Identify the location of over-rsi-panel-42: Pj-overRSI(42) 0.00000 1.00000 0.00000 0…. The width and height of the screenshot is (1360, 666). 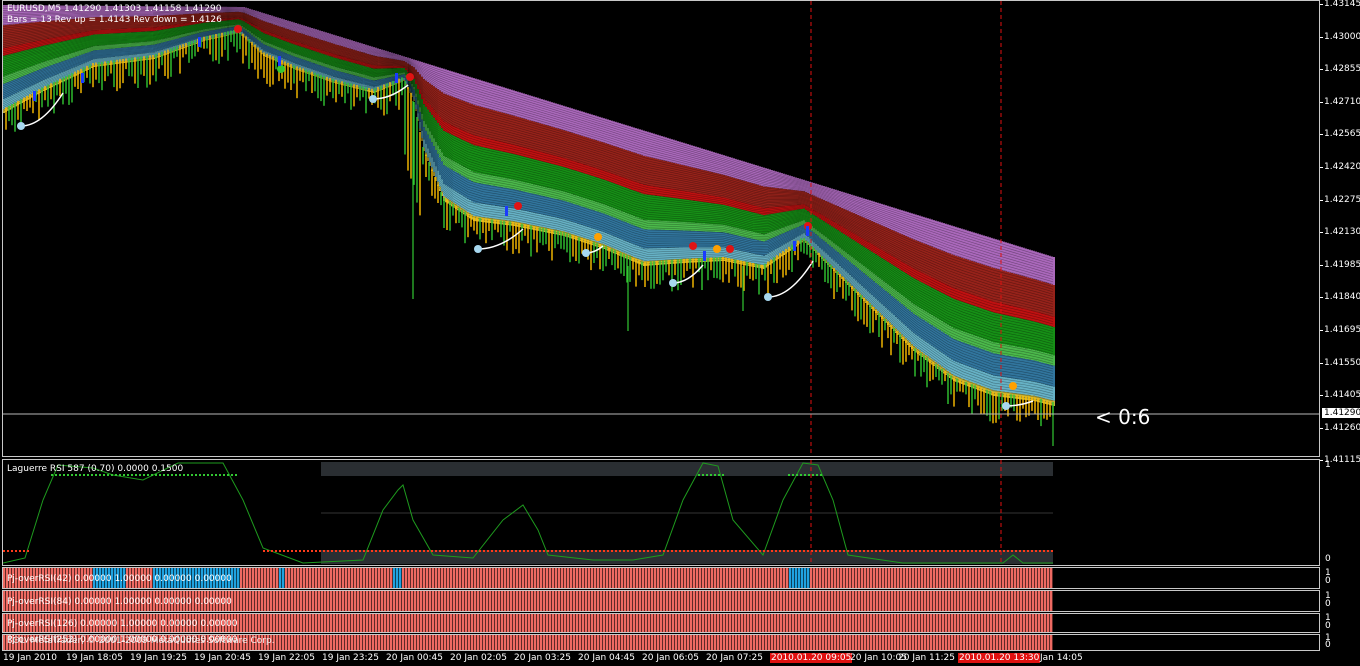
(661, 578).